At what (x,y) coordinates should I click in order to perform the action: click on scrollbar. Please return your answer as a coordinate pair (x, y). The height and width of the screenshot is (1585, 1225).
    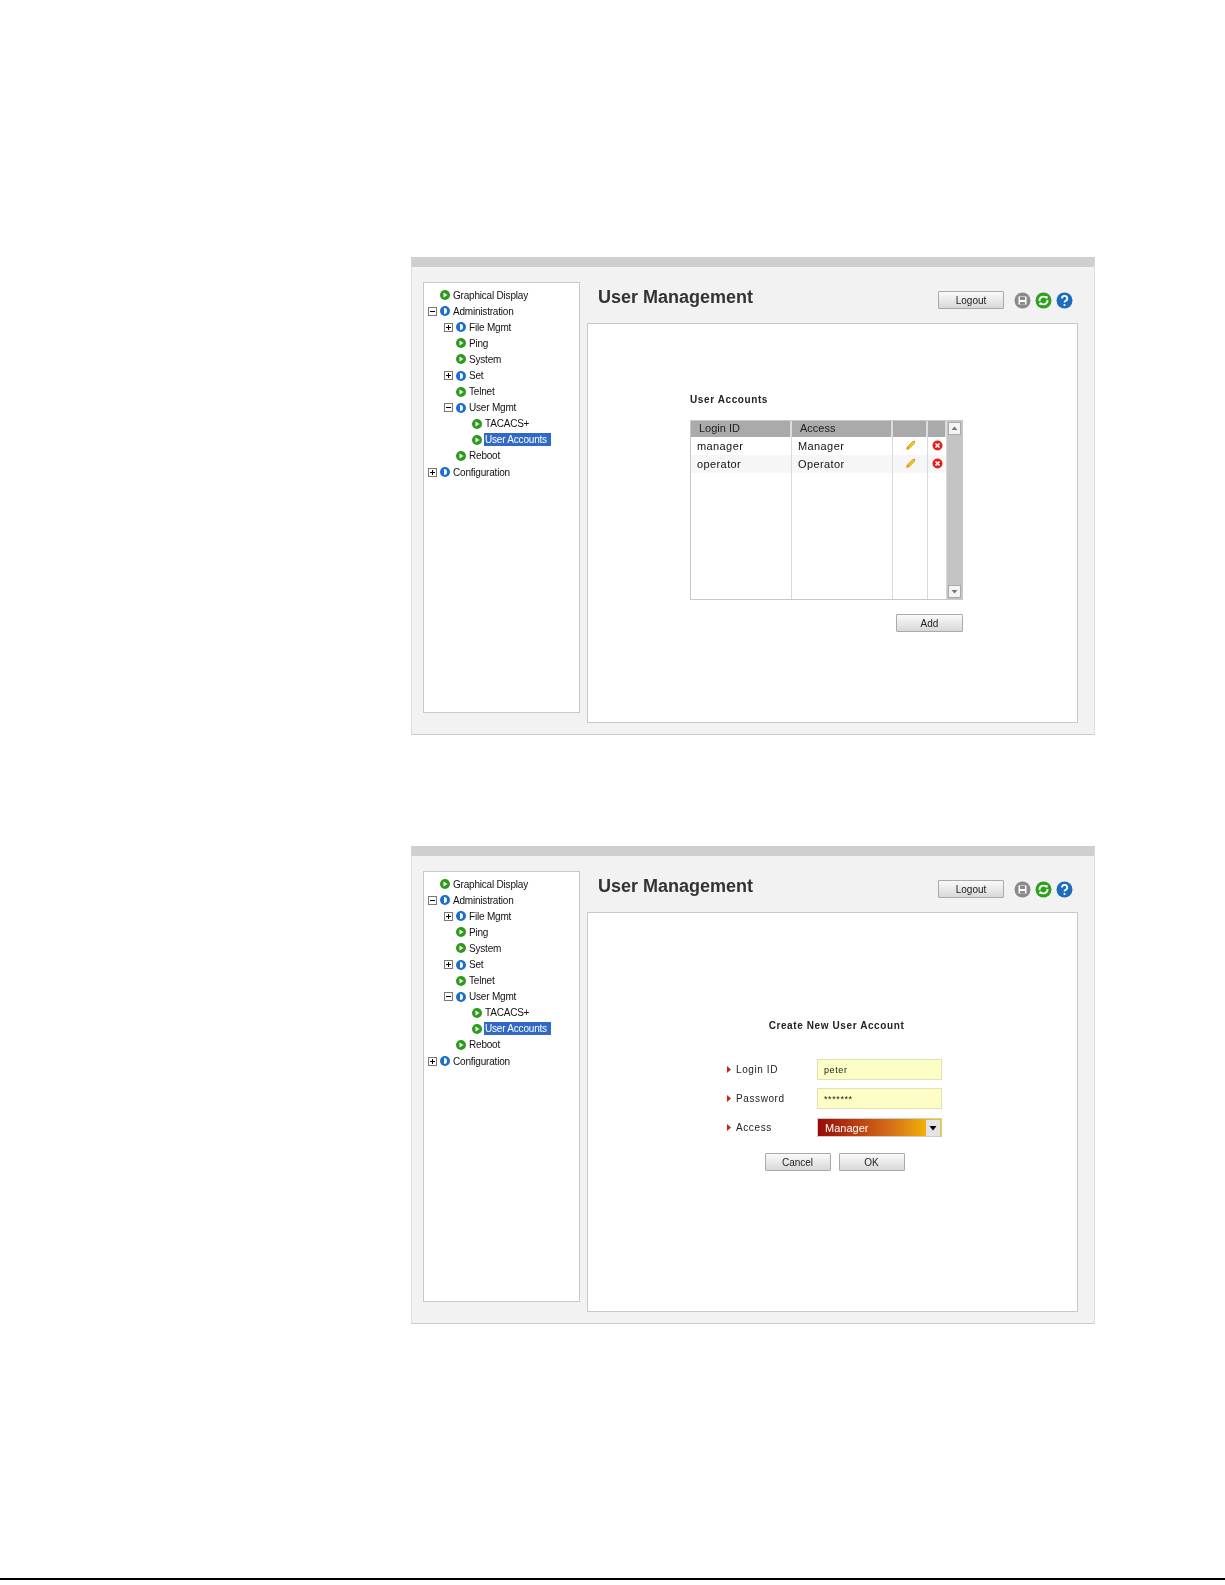
    Looking at the image, I should click on (954, 510).